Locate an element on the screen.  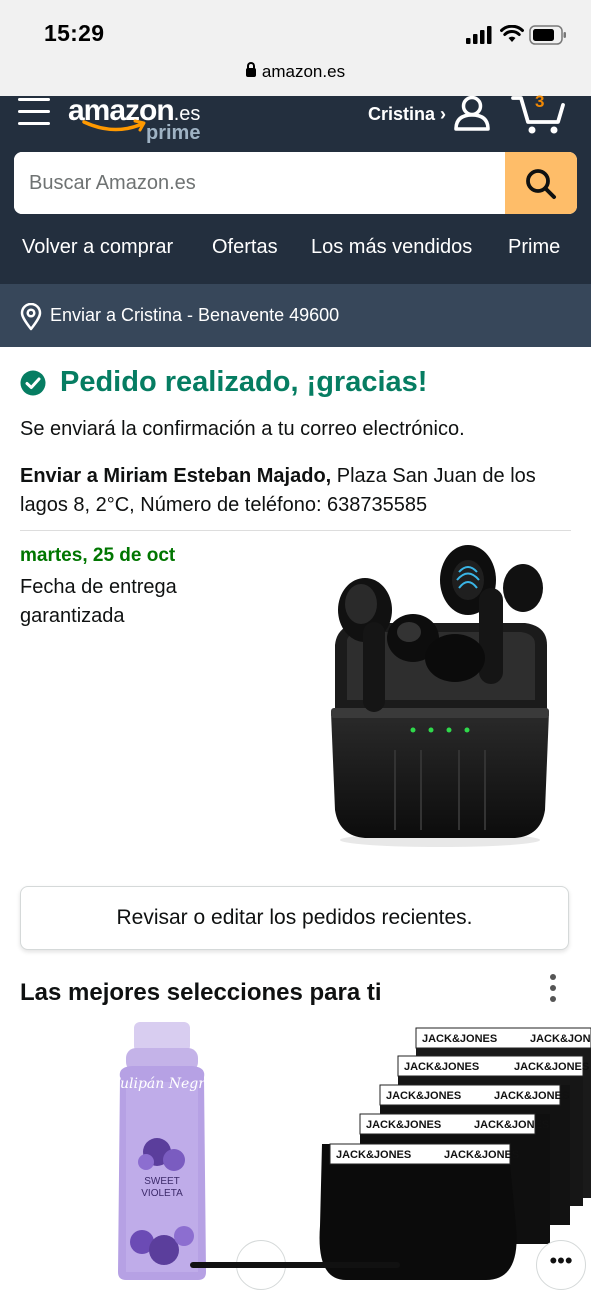
address-bar: amazon.es is located at coordinates (295, 72).